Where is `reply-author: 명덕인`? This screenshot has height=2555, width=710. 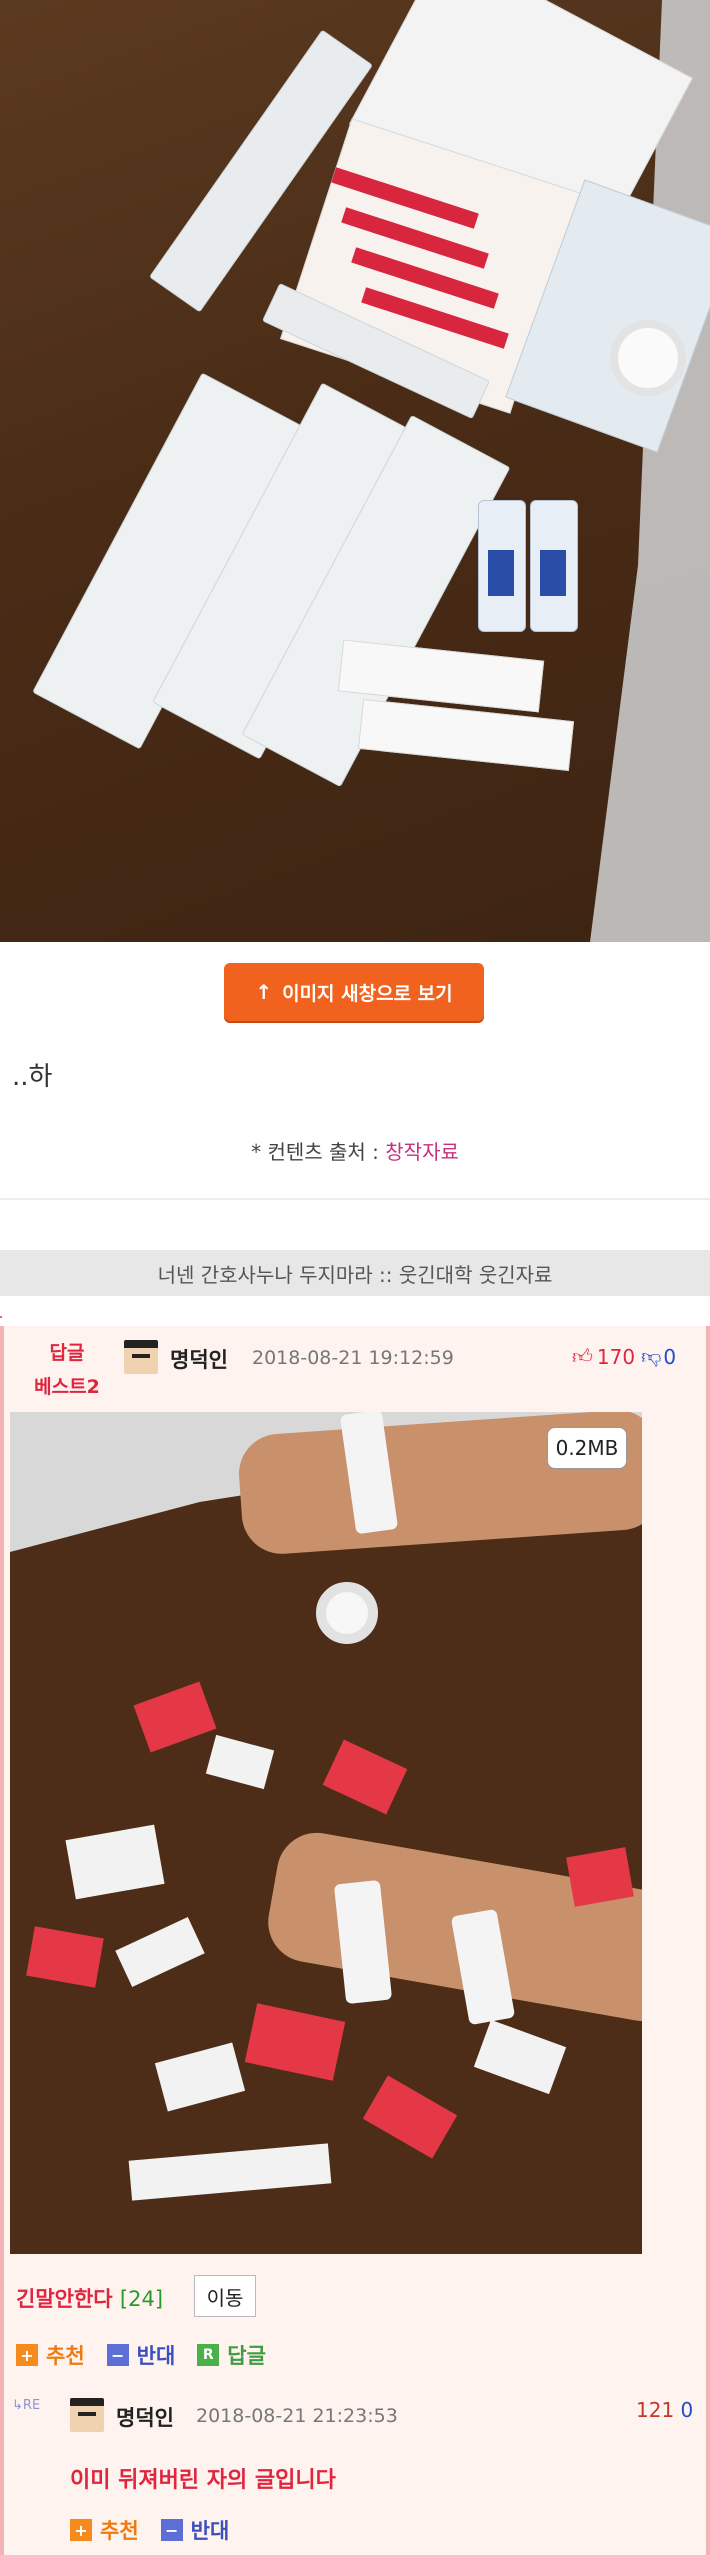 reply-author: 명덕인 is located at coordinates (199, 1359).